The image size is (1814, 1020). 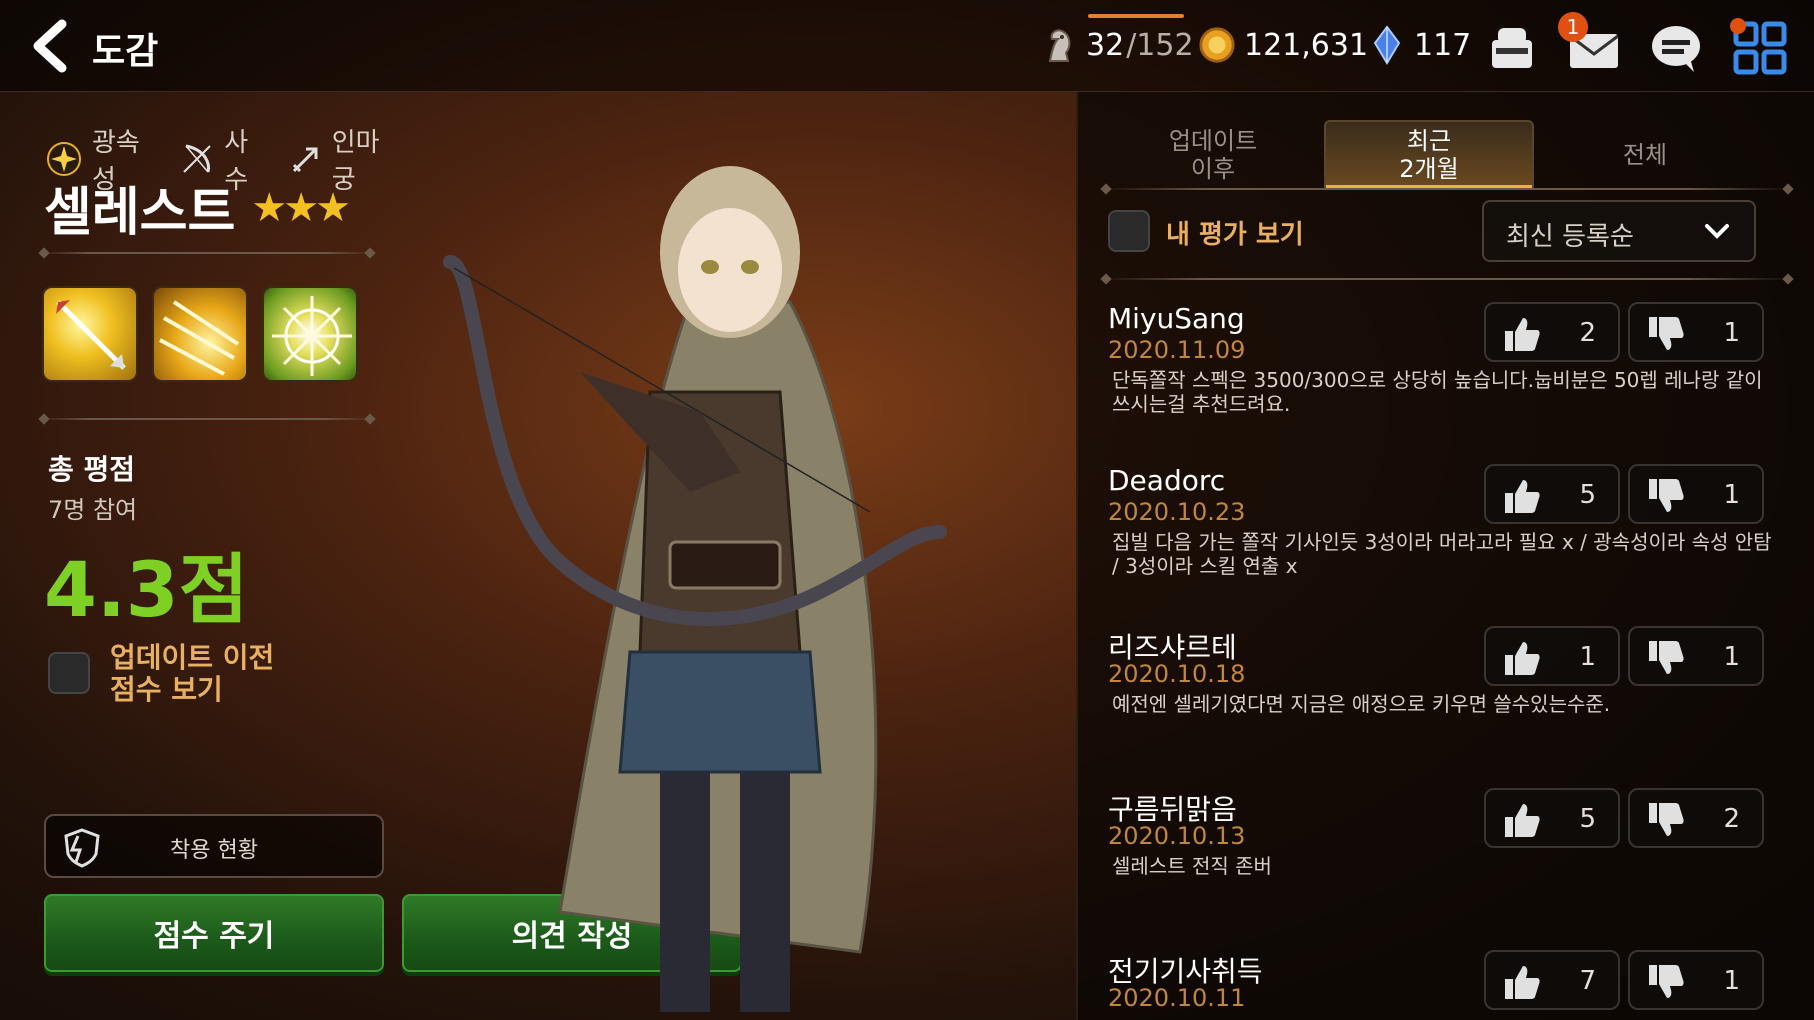 I want to click on my-review-label: 내 평가 보기, so click(x=1235, y=235).